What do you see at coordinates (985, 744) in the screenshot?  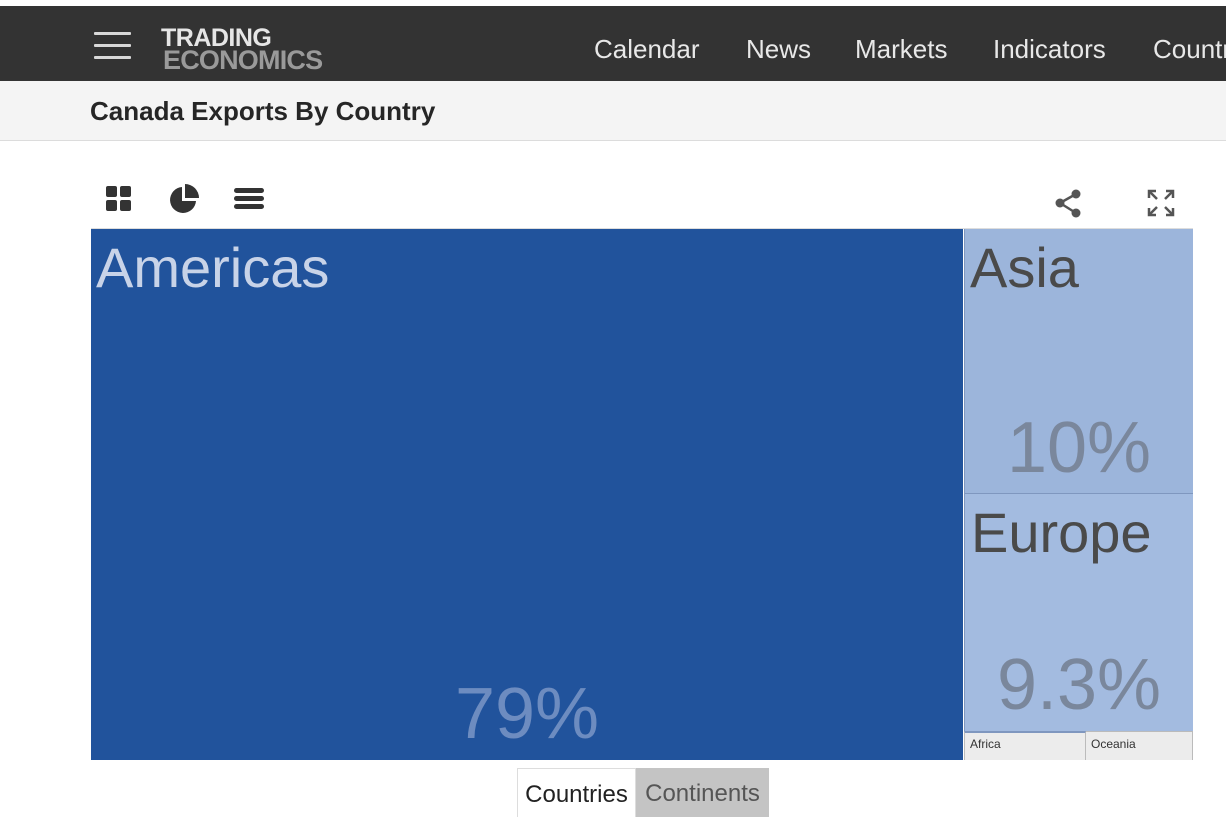 I see `tile-label: Africa` at bounding box center [985, 744].